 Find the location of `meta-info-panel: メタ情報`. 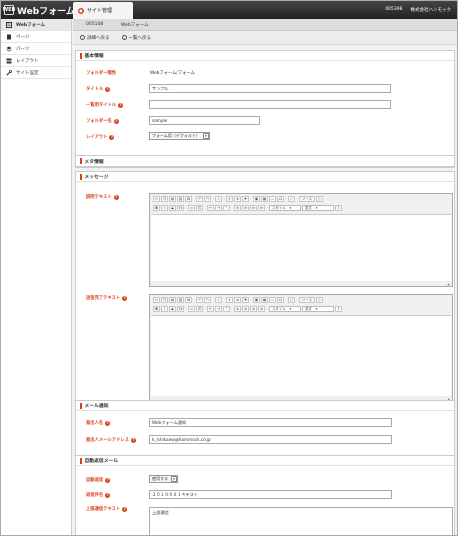

meta-info-panel: メタ情報 is located at coordinates (265, 161).